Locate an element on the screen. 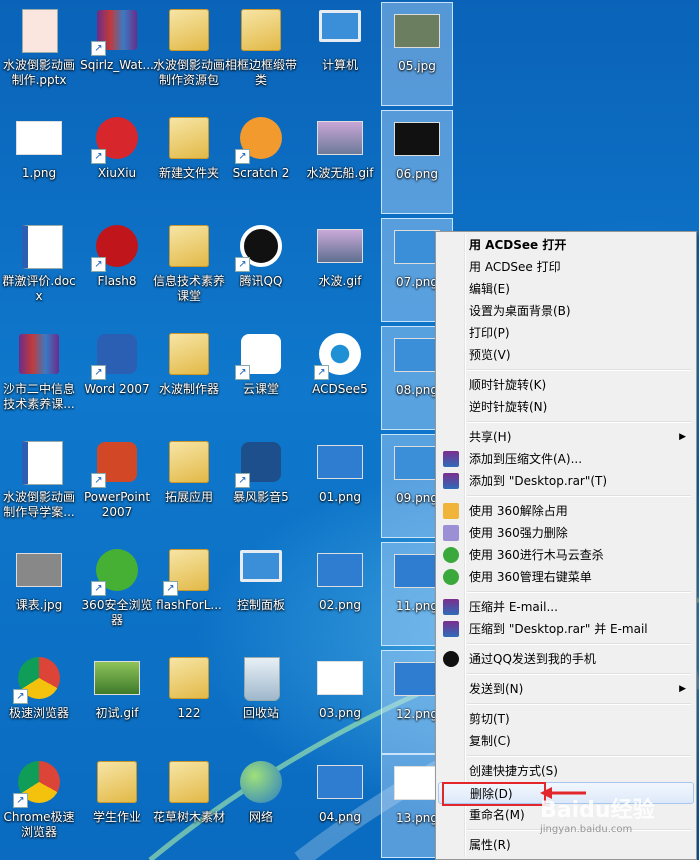 This screenshot has width=699, height=860. desktop-icon-speed-browser: ↗ 极速浏览器 is located at coordinates (39, 702).